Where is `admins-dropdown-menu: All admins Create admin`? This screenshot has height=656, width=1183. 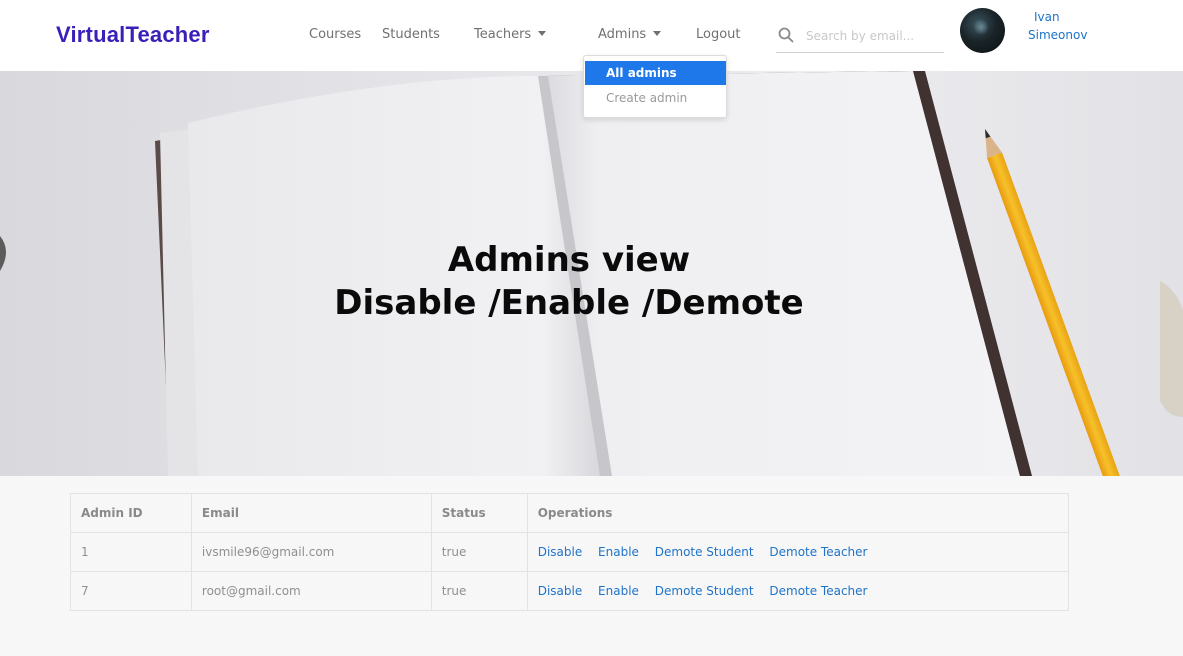
admins-dropdown-menu: All admins Create admin is located at coordinates (655, 86).